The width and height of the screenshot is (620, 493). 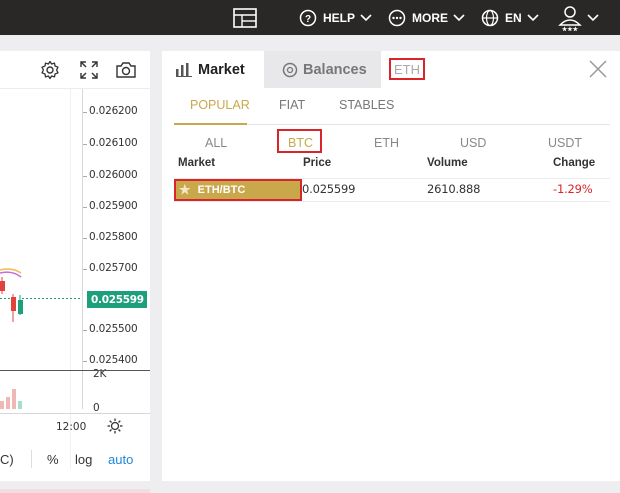 I want to click on account-menu: ★★★, so click(x=578, y=17).